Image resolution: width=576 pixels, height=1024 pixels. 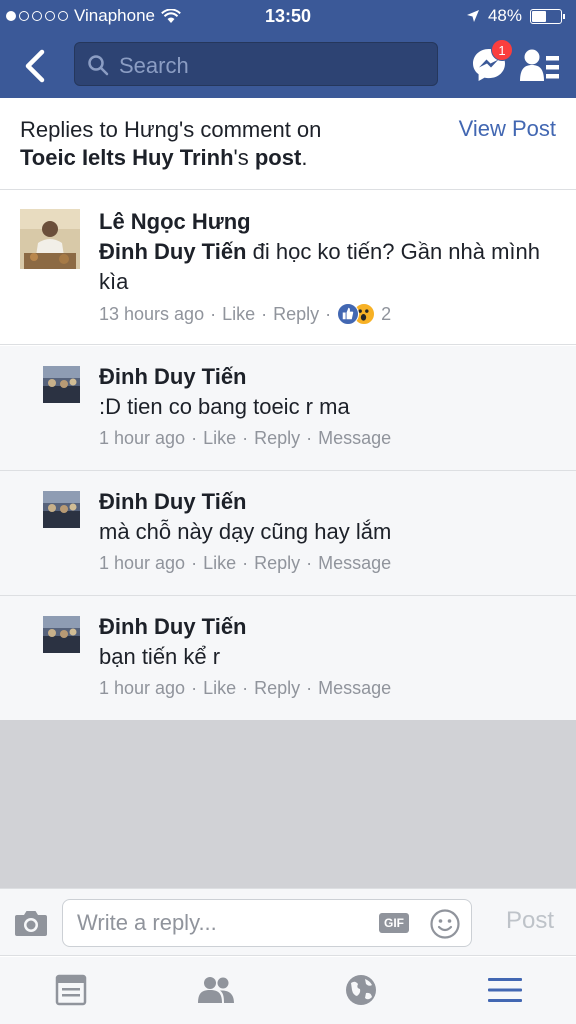 I want to click on like-reaction-icon, so click(x=348, y=314).